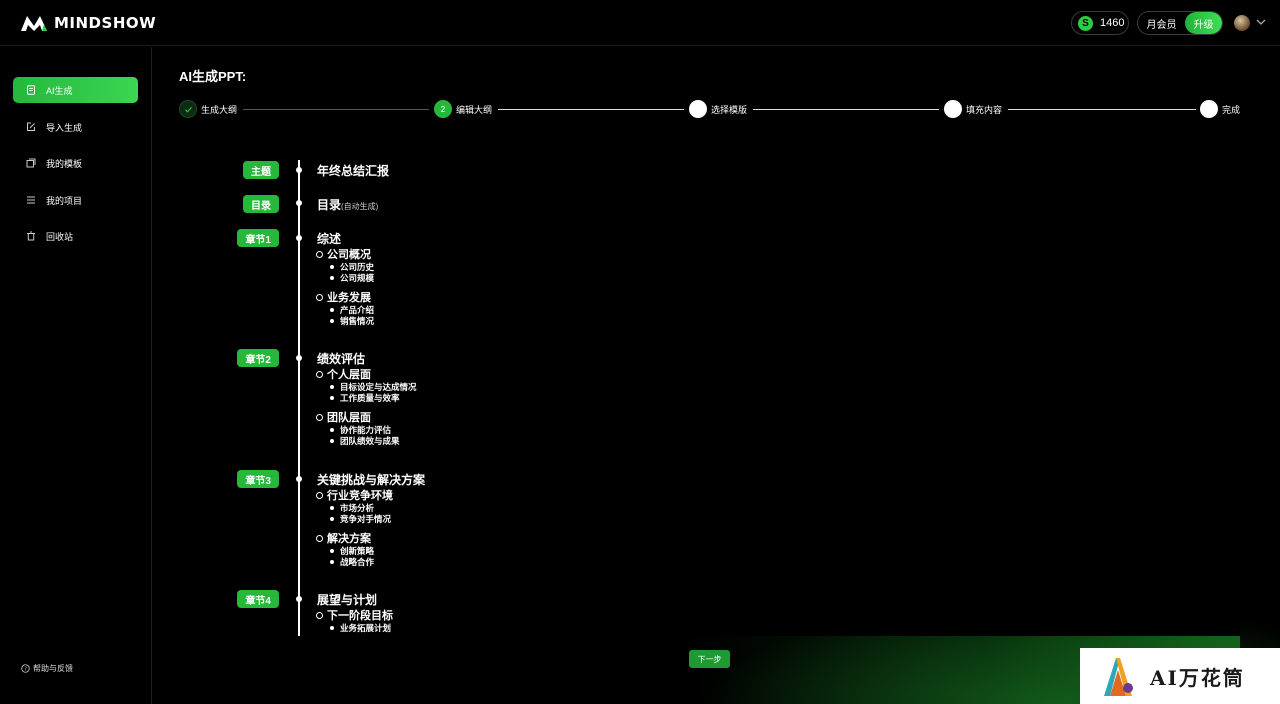 Image resolution: width=1280 pixels, height=704 pixels. Describe the element at coordinates (357, 562) in the screenshot. I see `list-item-label: 战略合作` at that location.